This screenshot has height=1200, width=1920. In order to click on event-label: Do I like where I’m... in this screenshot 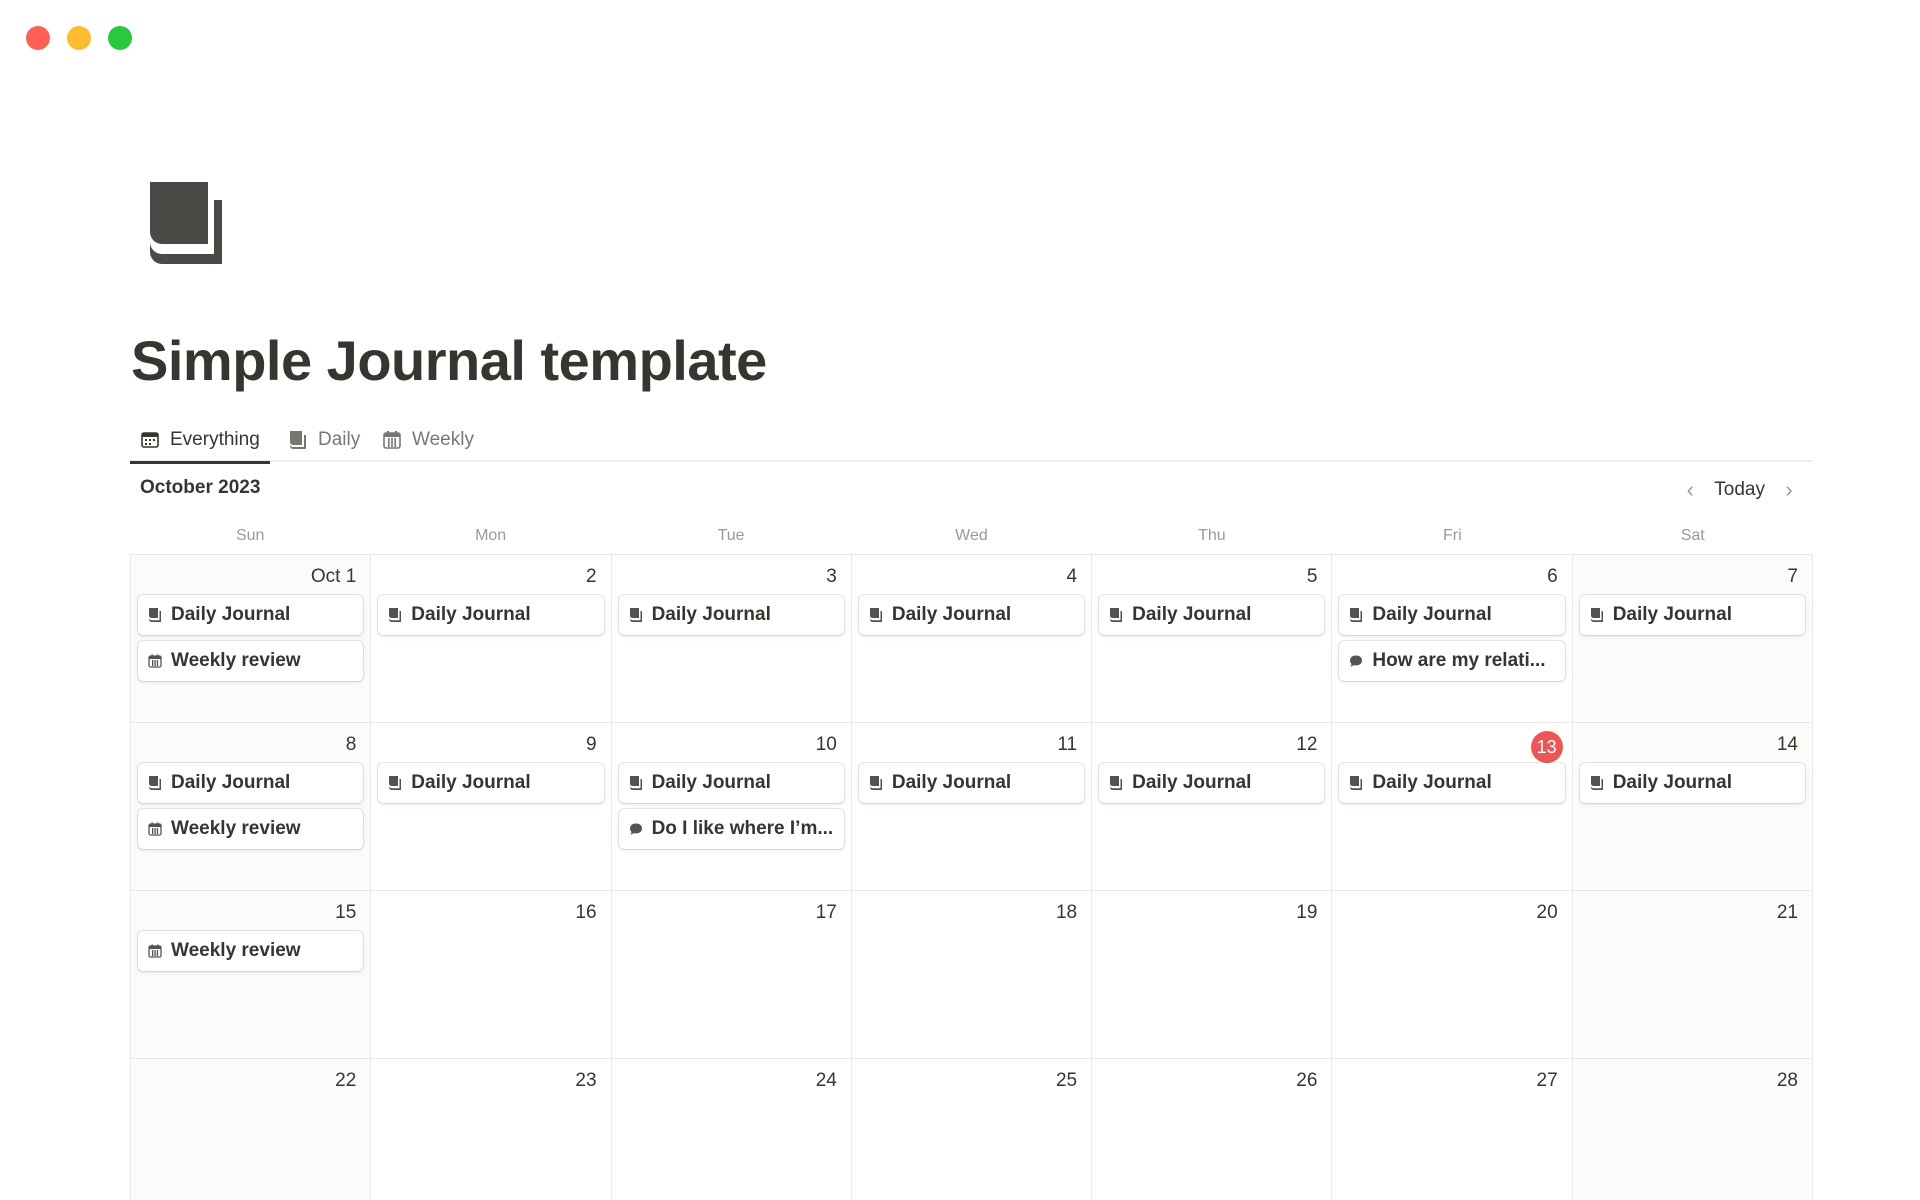, I will do `click(742, 828)`.